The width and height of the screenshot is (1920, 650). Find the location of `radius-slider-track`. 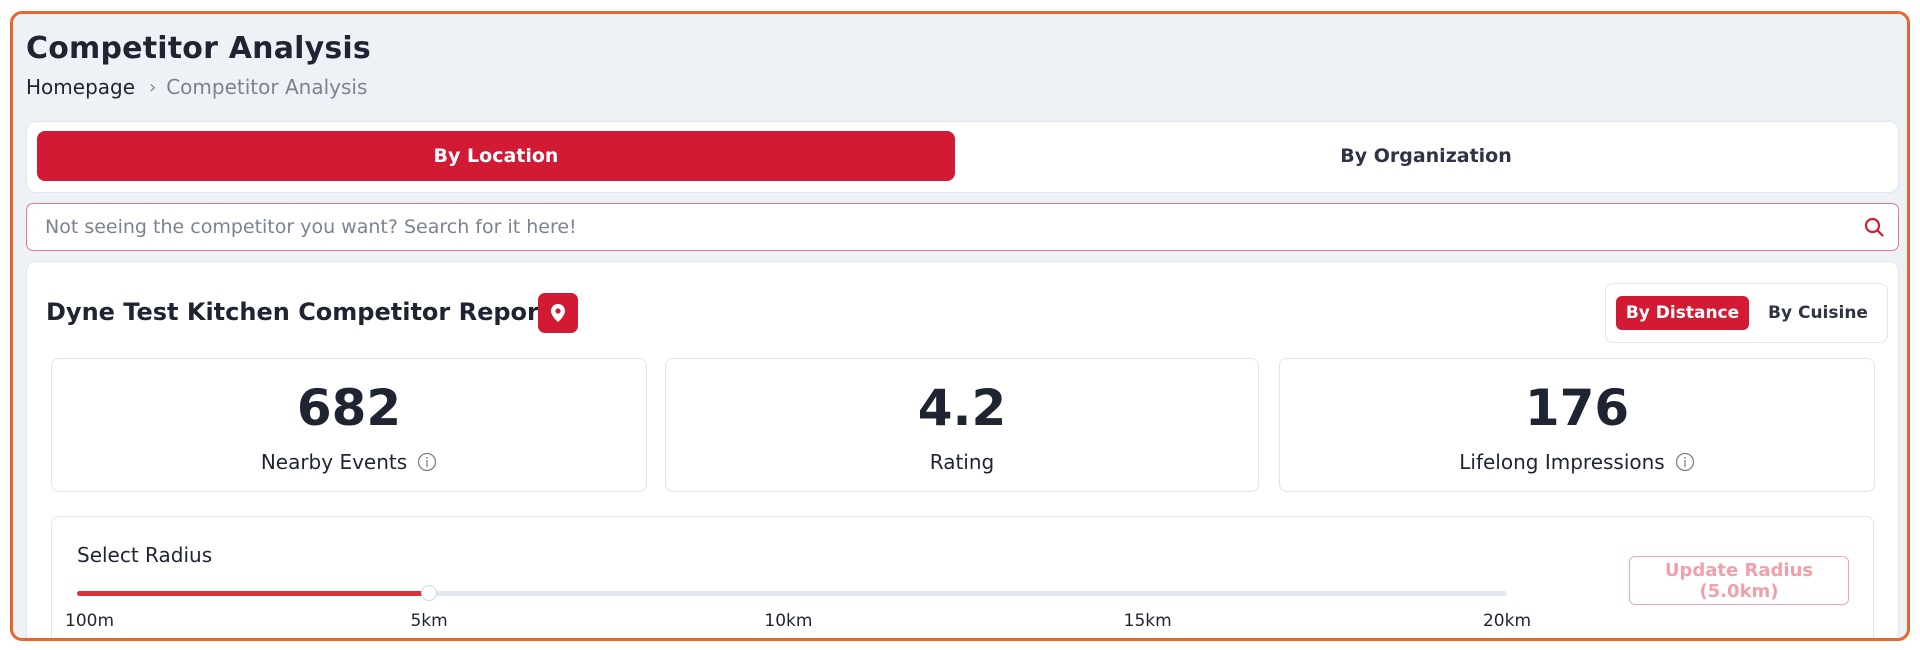

radius-slider-track is located at coordinates (792, 593).